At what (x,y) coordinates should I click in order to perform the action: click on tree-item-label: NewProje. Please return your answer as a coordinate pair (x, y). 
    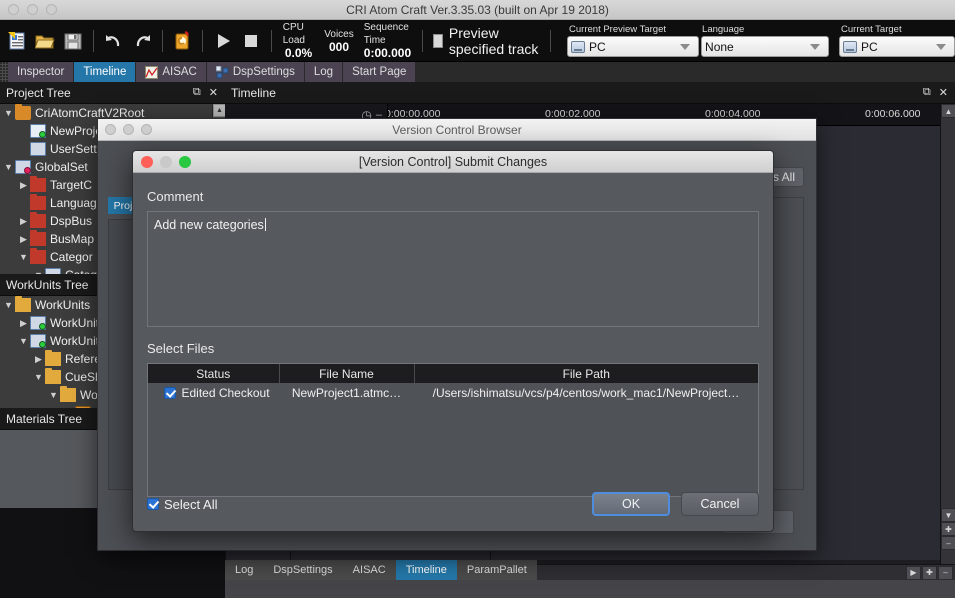
    Looking at the image, I should click on (76, 131).